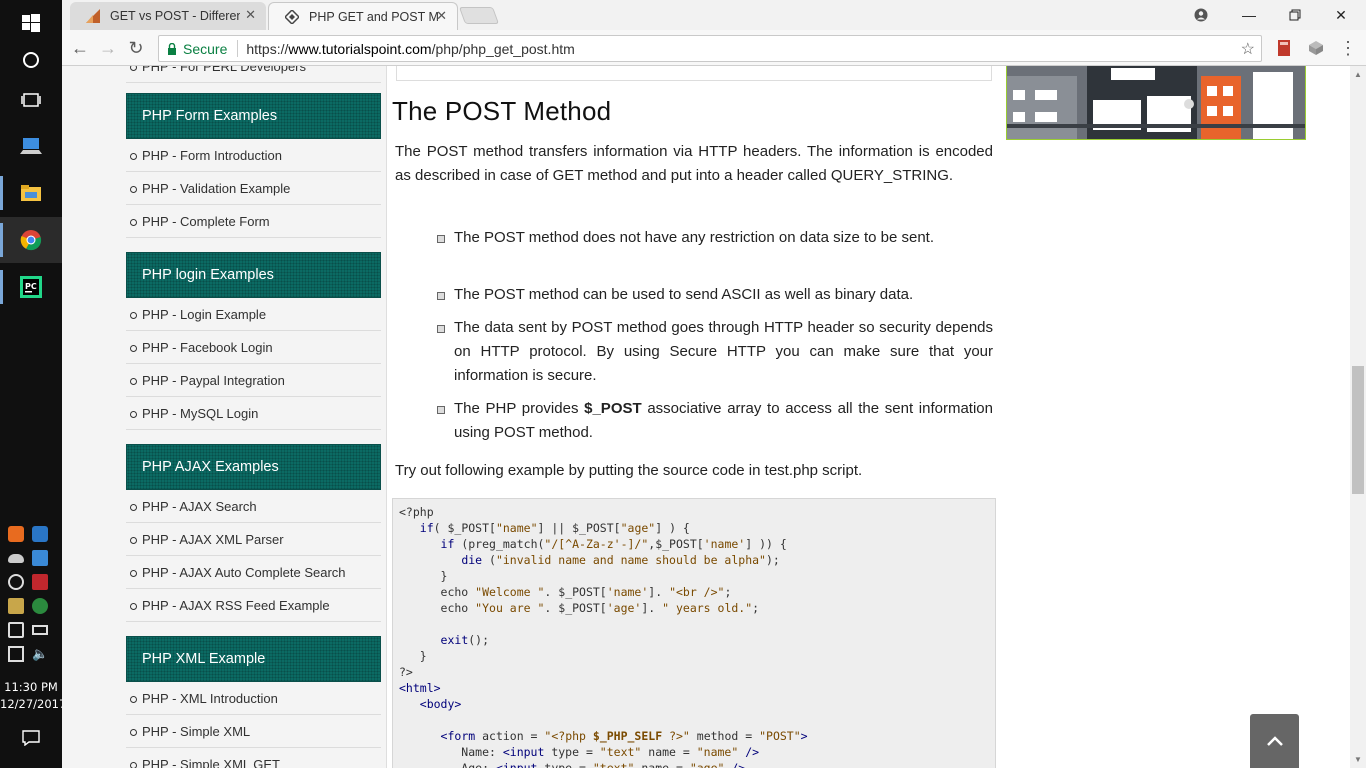 Image resolution: width=1366 pixels, height=768 pixels. What do you see at coordinates (16, 654) in the screenshot?
I see `network-wired-icon` at bounding box center [16, 654].